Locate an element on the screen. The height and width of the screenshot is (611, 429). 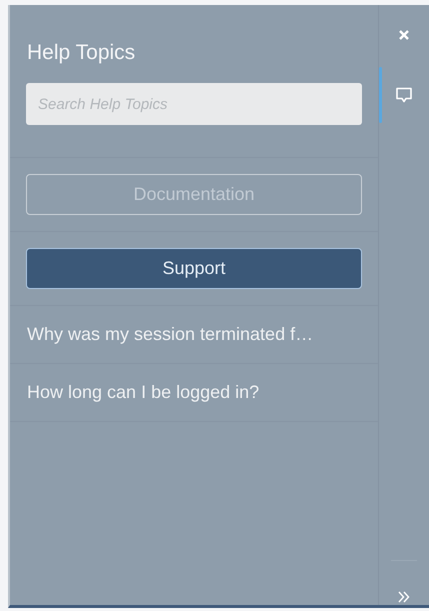
expand-icon is located at coordinates (404, 597).